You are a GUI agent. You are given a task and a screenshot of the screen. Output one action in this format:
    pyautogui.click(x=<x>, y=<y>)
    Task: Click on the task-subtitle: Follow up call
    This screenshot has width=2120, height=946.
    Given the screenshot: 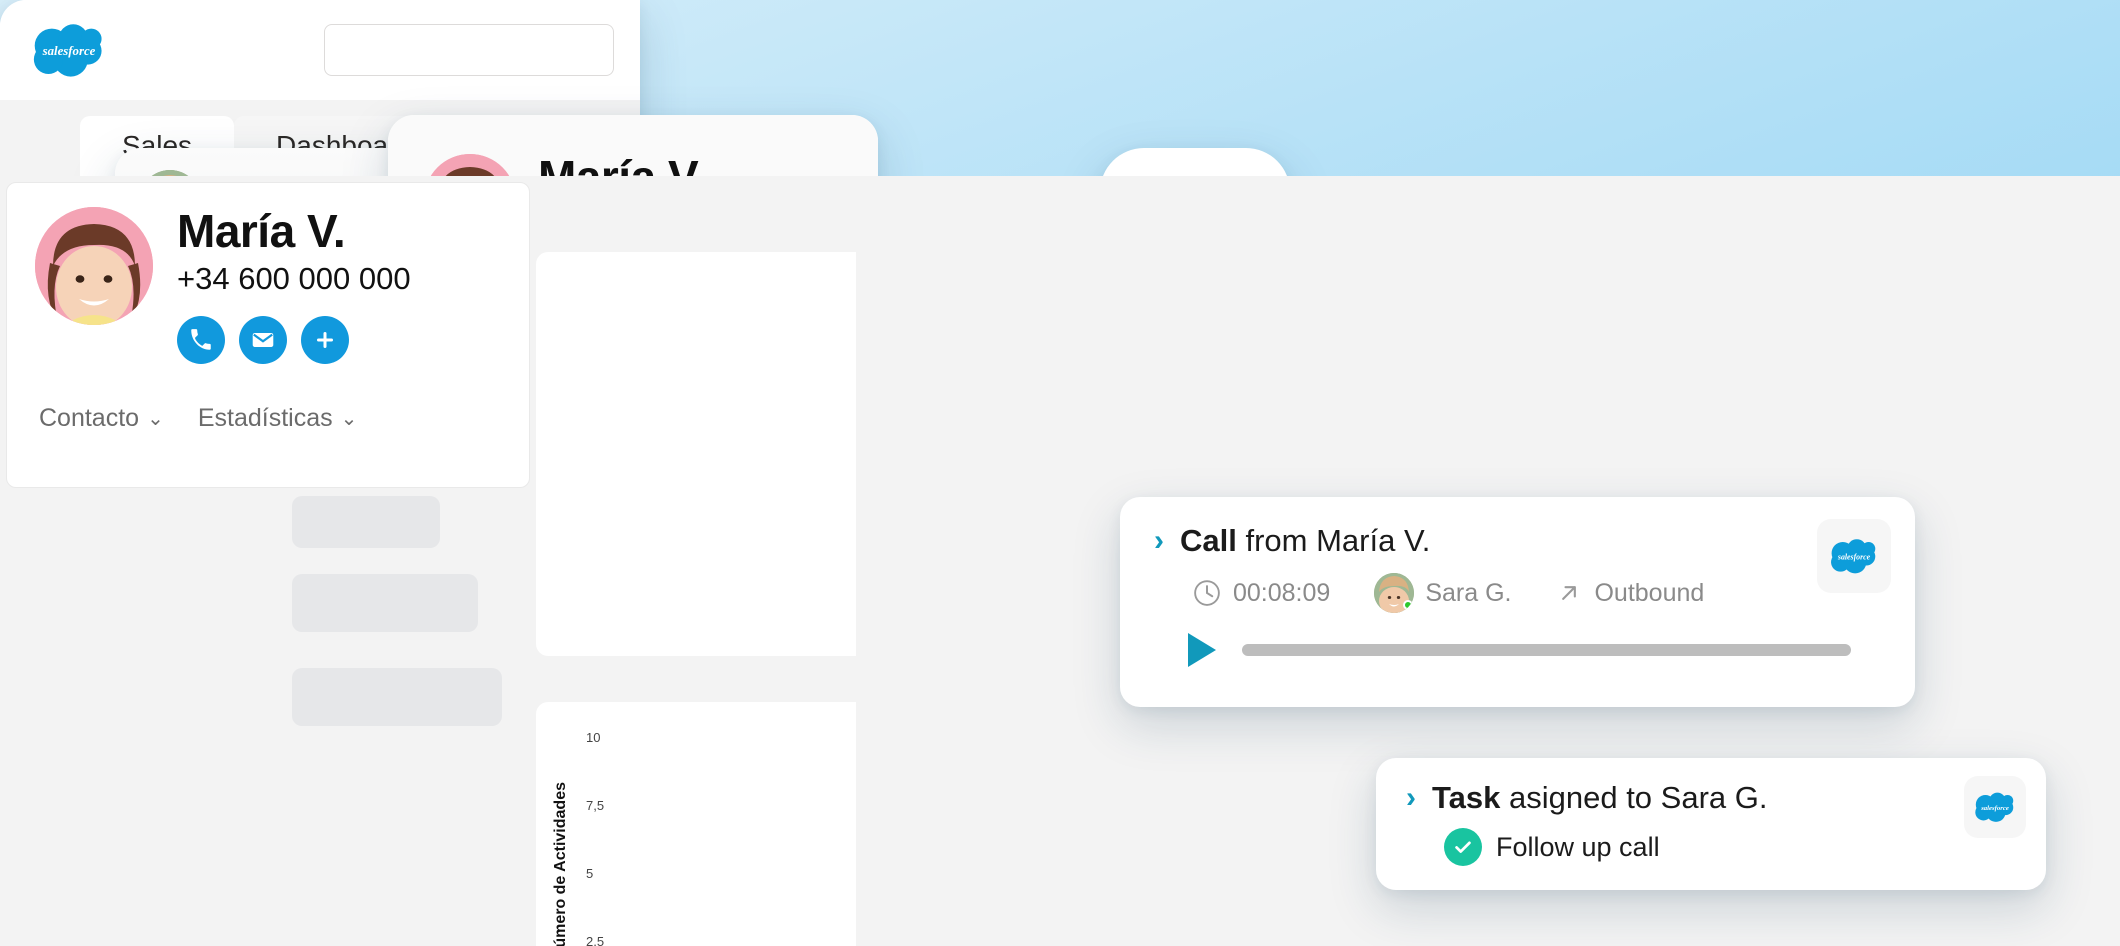 What is the action you would take?
    pyautogui.click(x=1578, y=846)
    